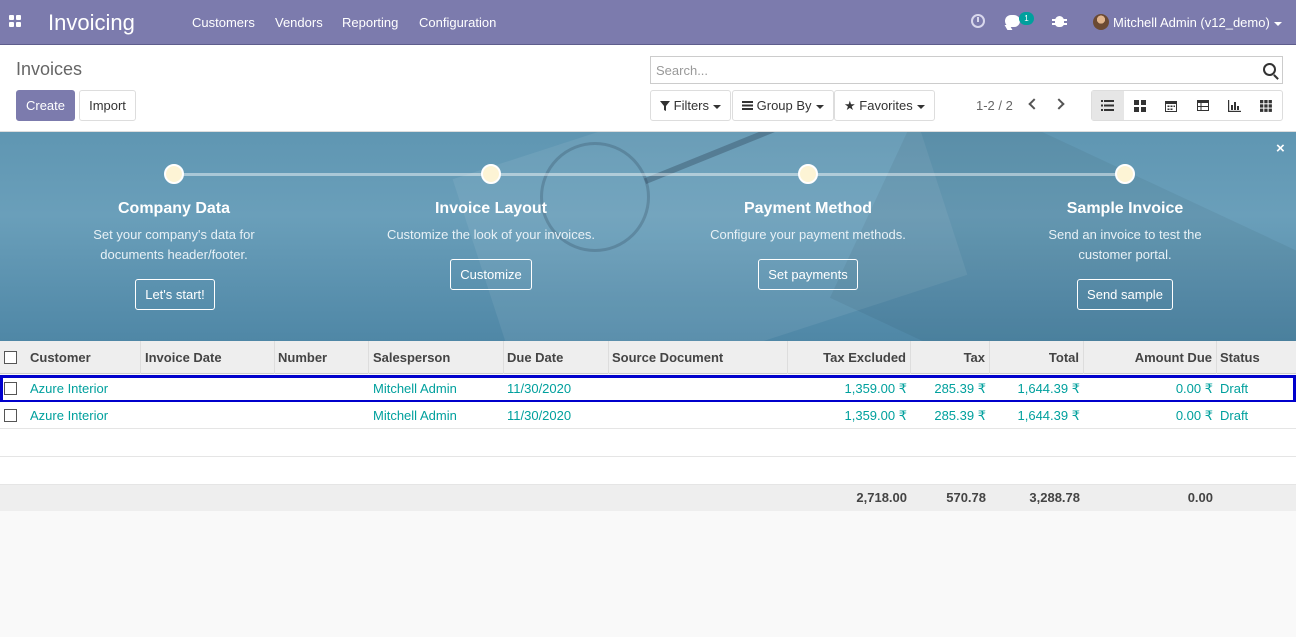  I want to click on step-title: Payment Method, so click(807, 208).